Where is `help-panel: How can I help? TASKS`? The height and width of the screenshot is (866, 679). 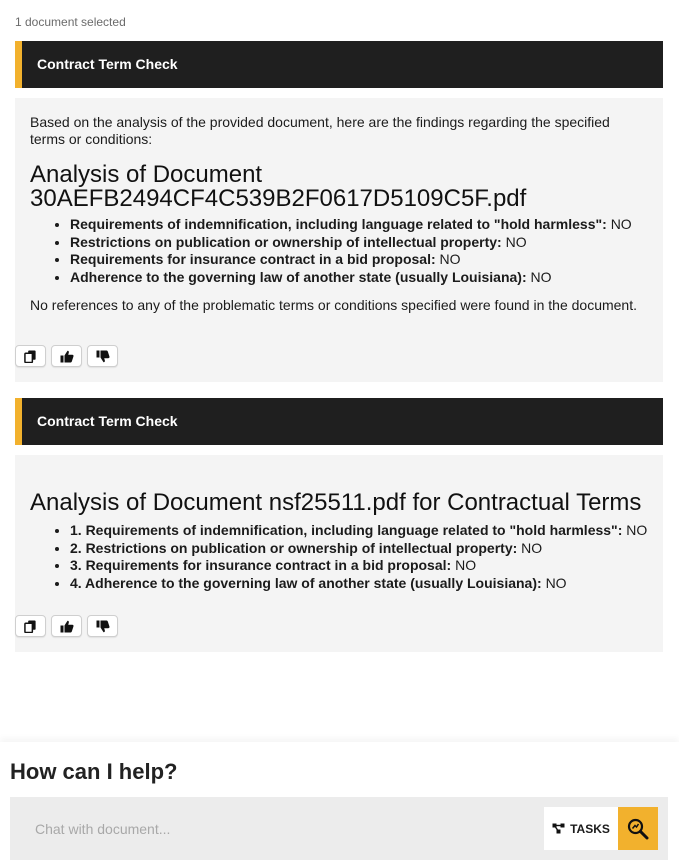 help-panel: How can I help? TASKS is located at coordinates (339, 804).